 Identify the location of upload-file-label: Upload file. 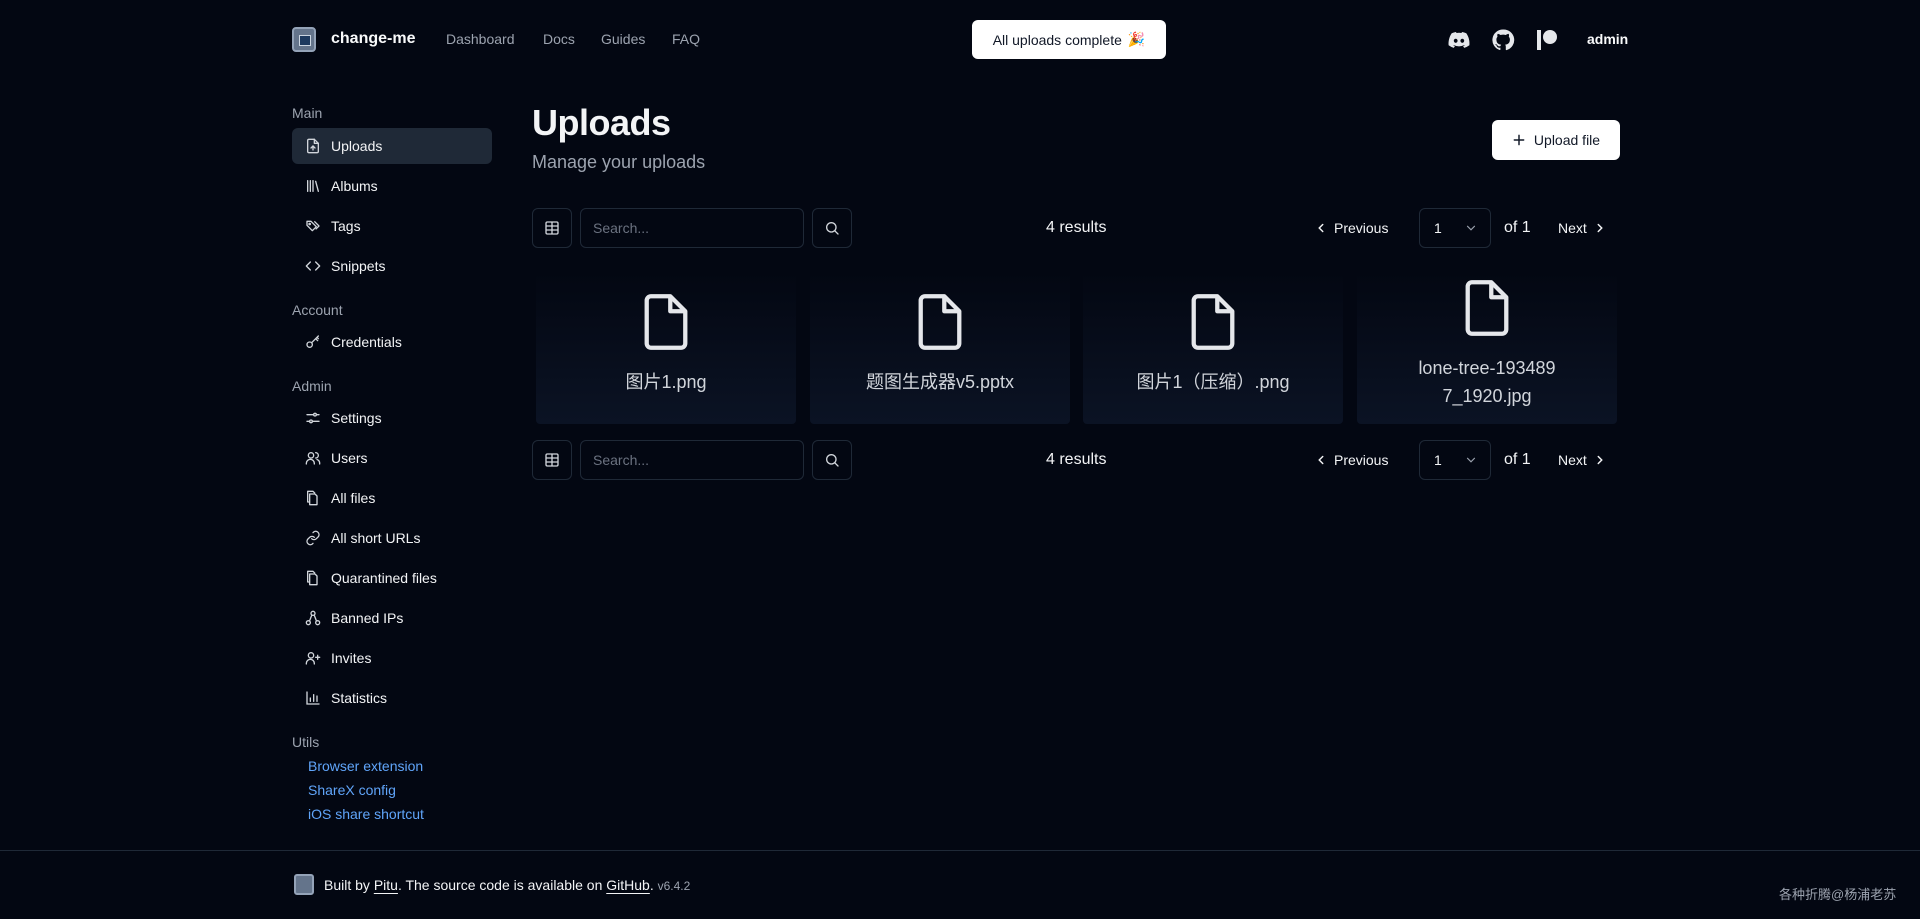
(1567, 140).